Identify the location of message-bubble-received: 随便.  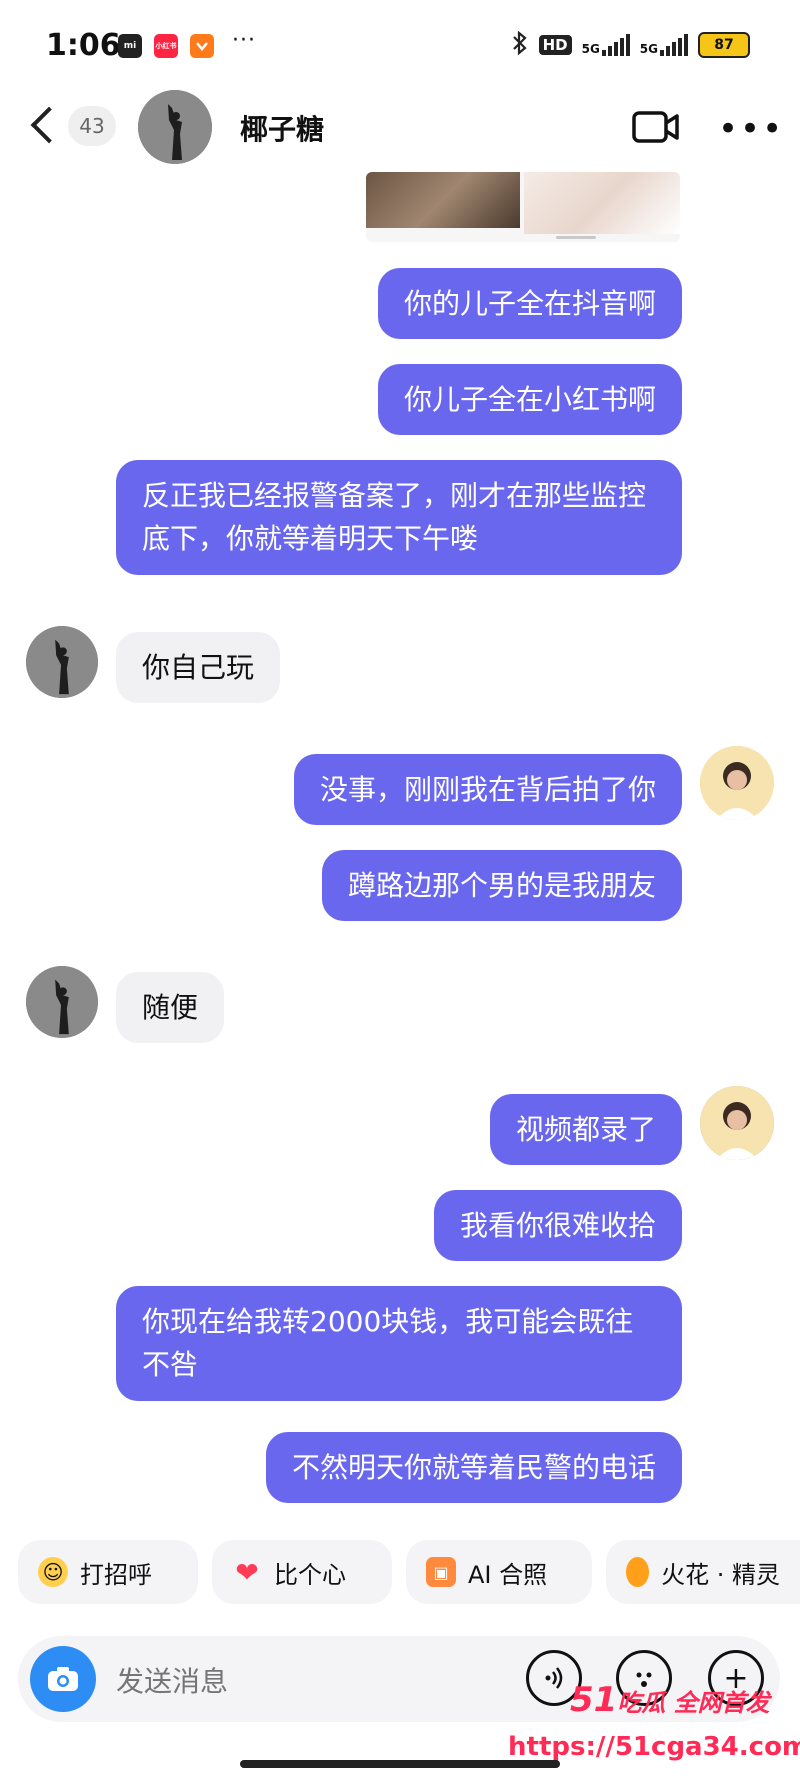
(170, 1008).